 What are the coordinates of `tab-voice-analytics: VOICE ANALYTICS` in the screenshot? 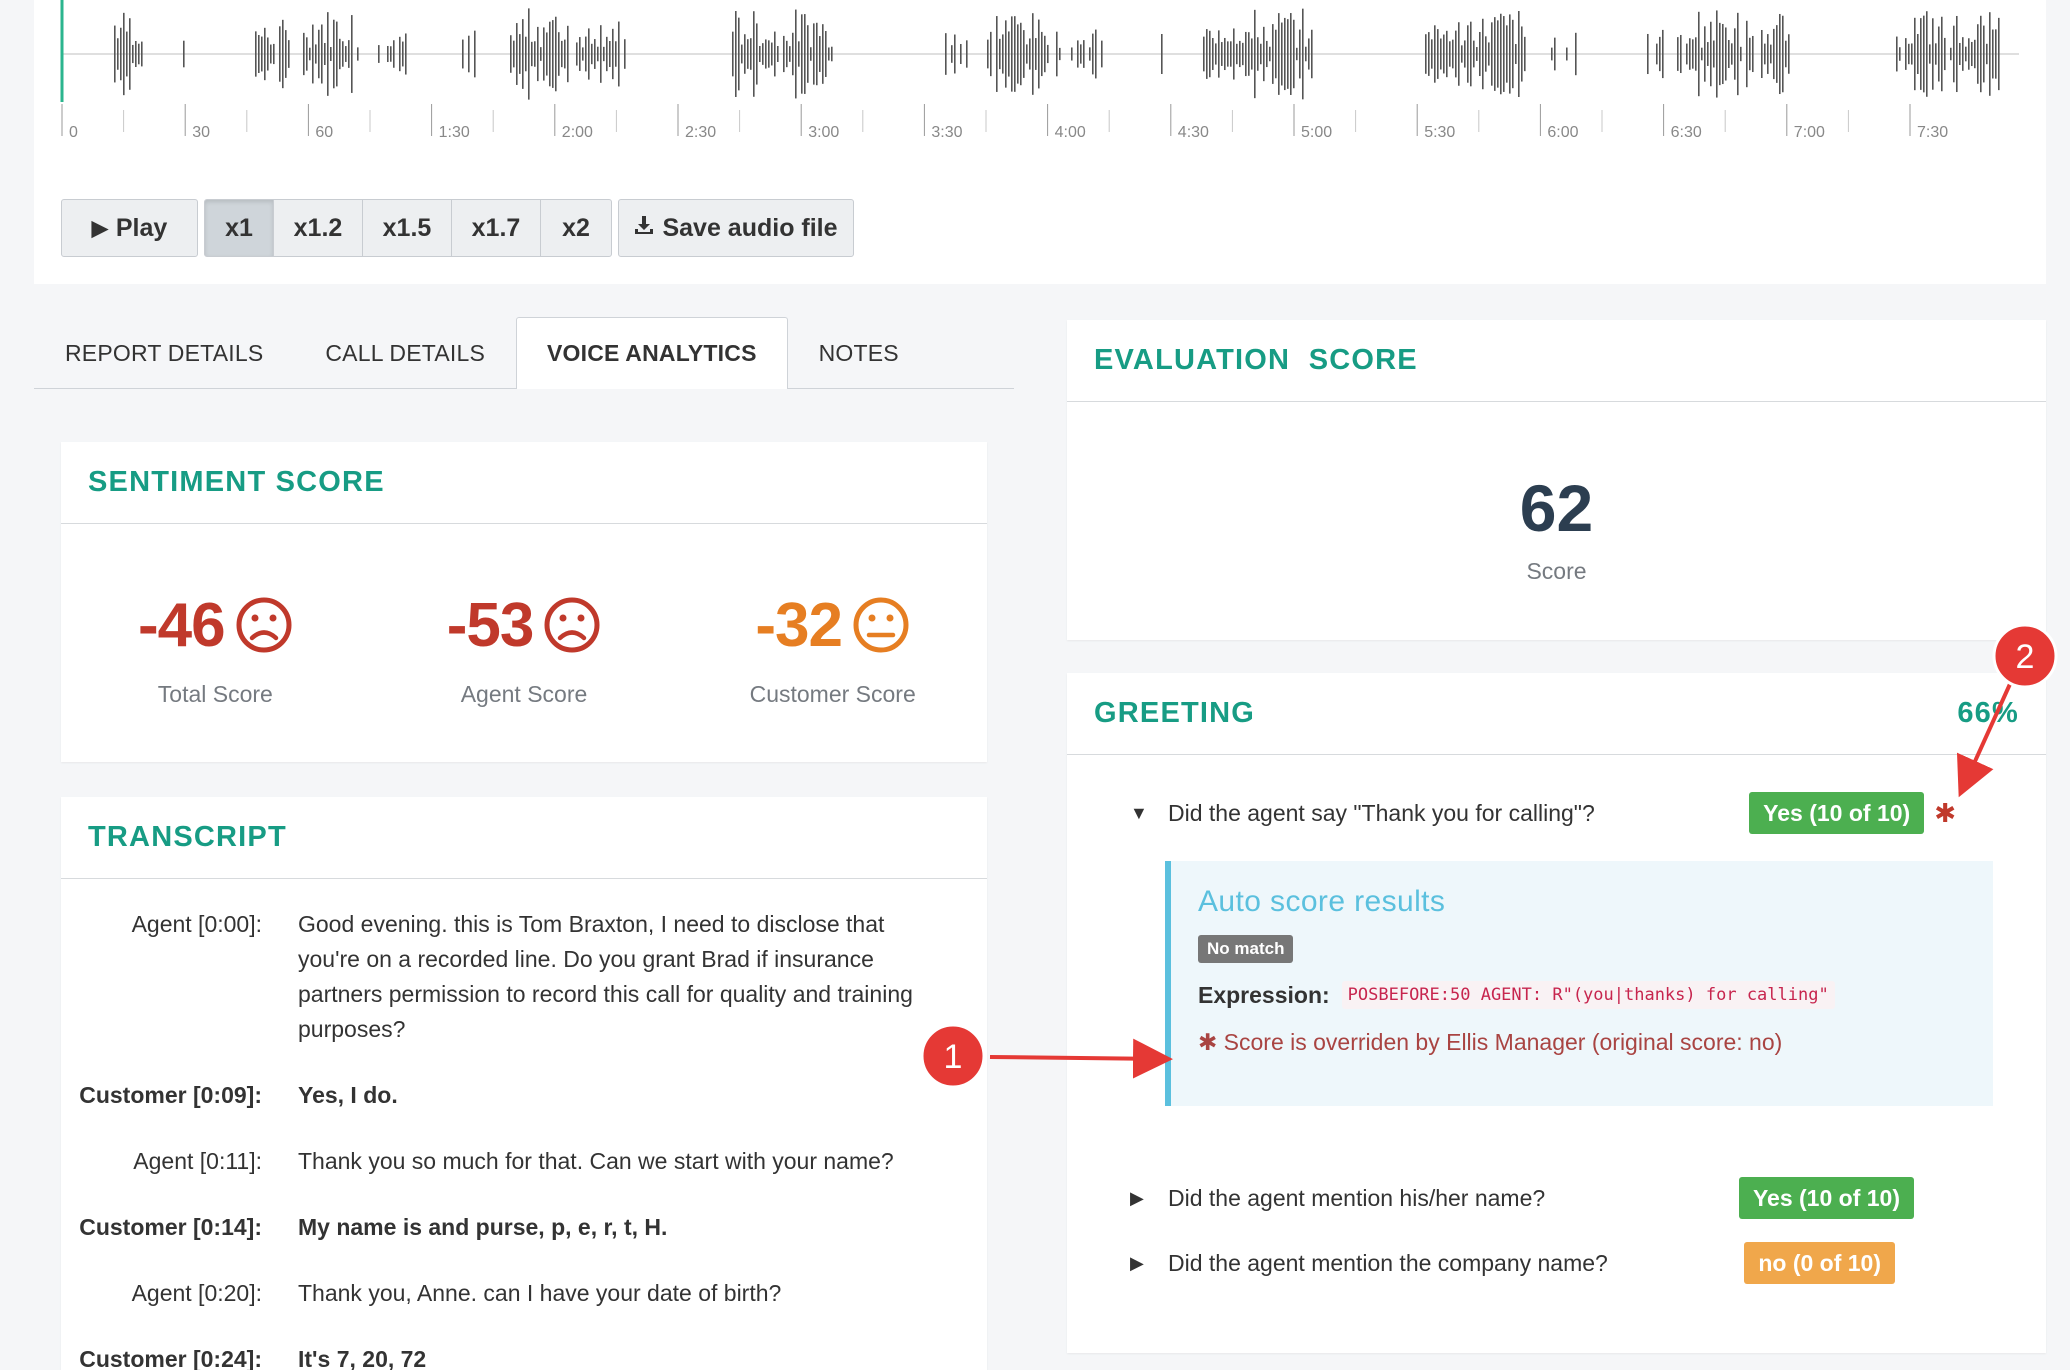 It's located at (652, 353).